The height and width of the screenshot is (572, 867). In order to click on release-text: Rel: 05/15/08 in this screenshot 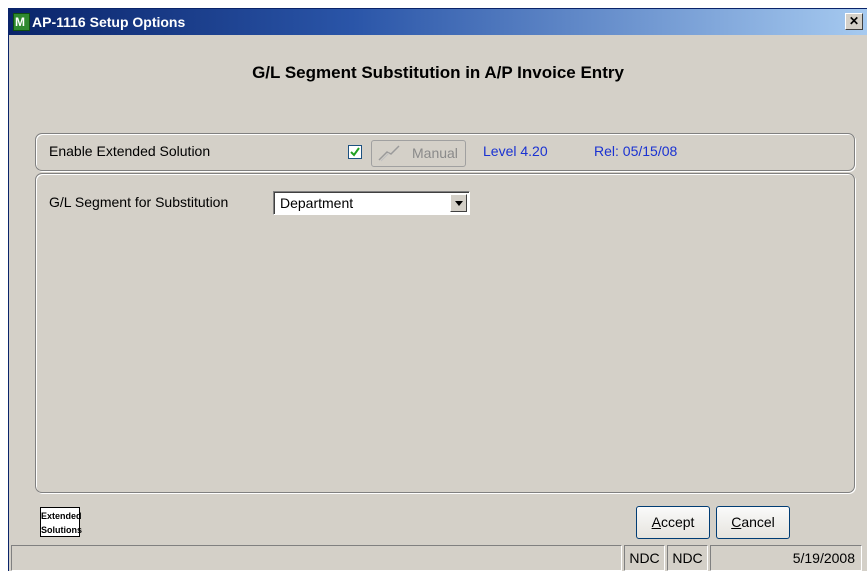, I will do `click(636, 151)`.